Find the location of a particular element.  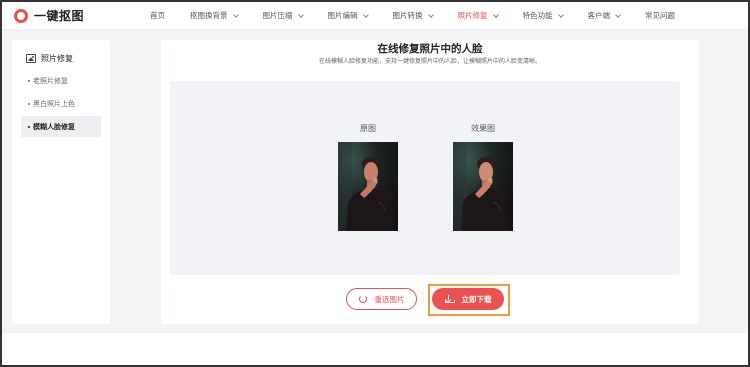

nav-item-cutout: 抠图换背景 is located at coordinates (214, 16).